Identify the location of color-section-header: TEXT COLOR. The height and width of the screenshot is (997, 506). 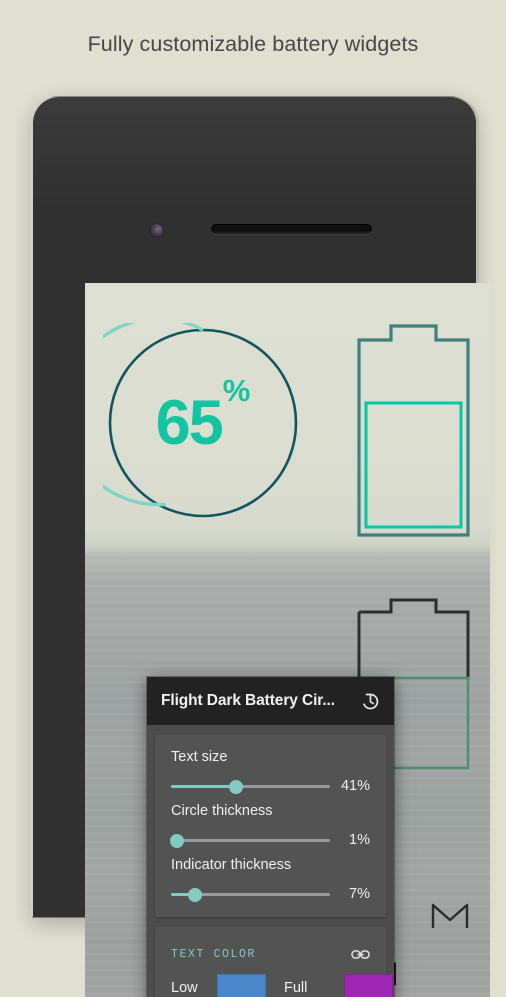
(273, 954).